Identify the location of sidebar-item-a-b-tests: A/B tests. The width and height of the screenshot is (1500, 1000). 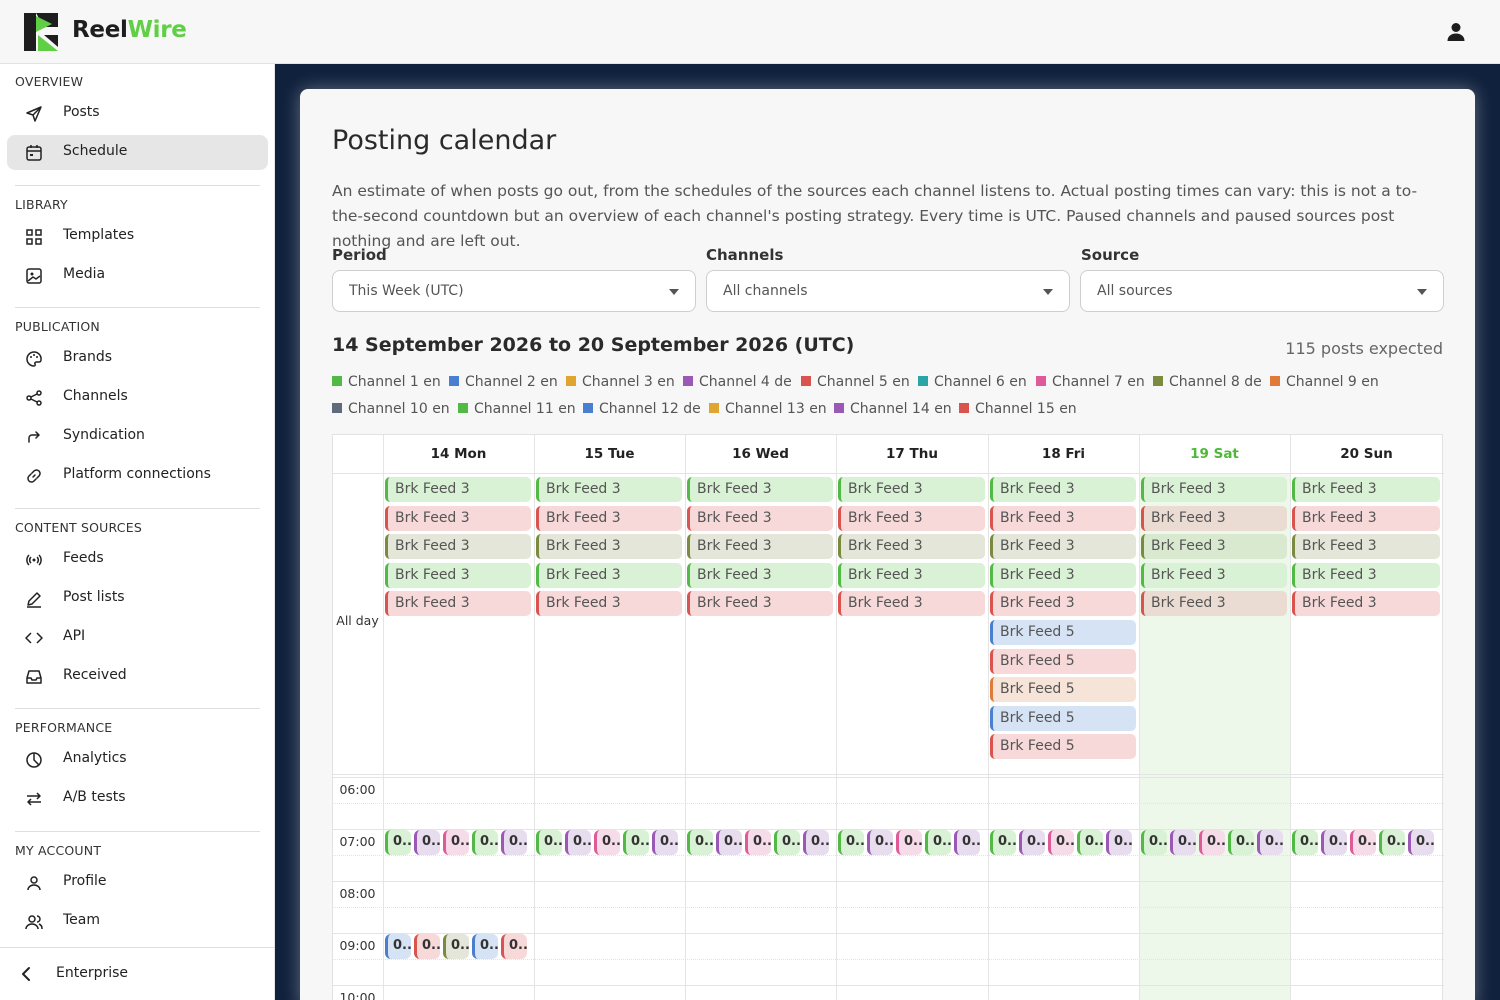
(137, 798).